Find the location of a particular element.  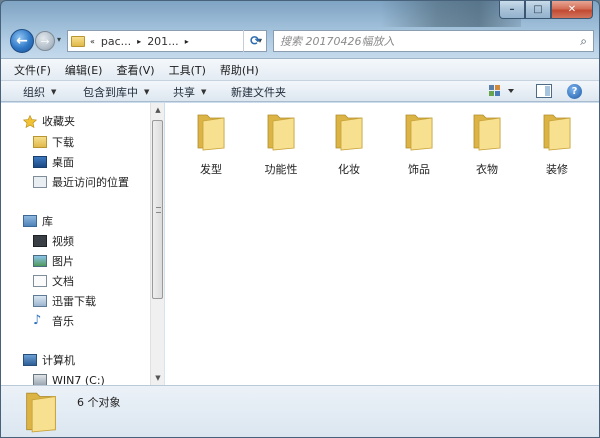

window-controls: – □ ✕ is located at coordinates (546, 10).